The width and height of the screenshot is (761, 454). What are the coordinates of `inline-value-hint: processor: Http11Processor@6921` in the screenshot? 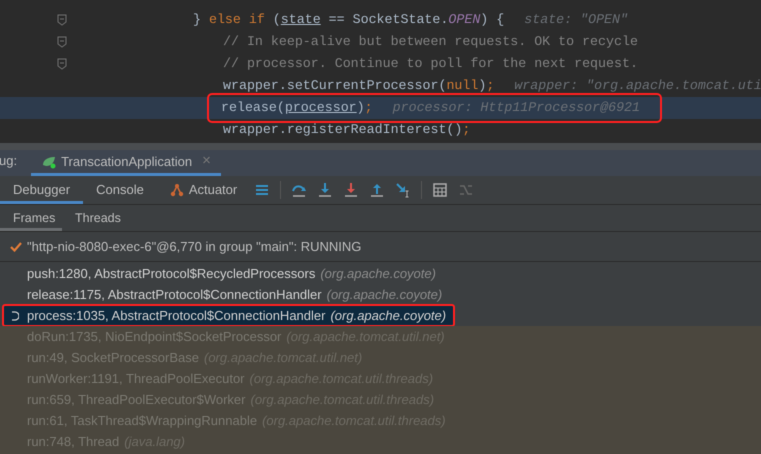 It's located at (516, 108).